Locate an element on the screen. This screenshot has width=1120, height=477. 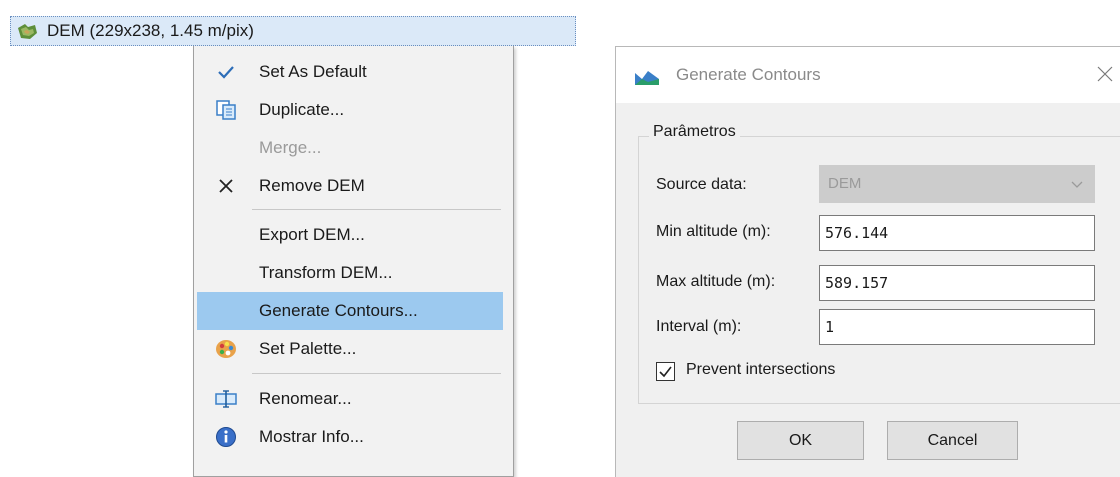
info-icon is located at coordinates (226, 437).